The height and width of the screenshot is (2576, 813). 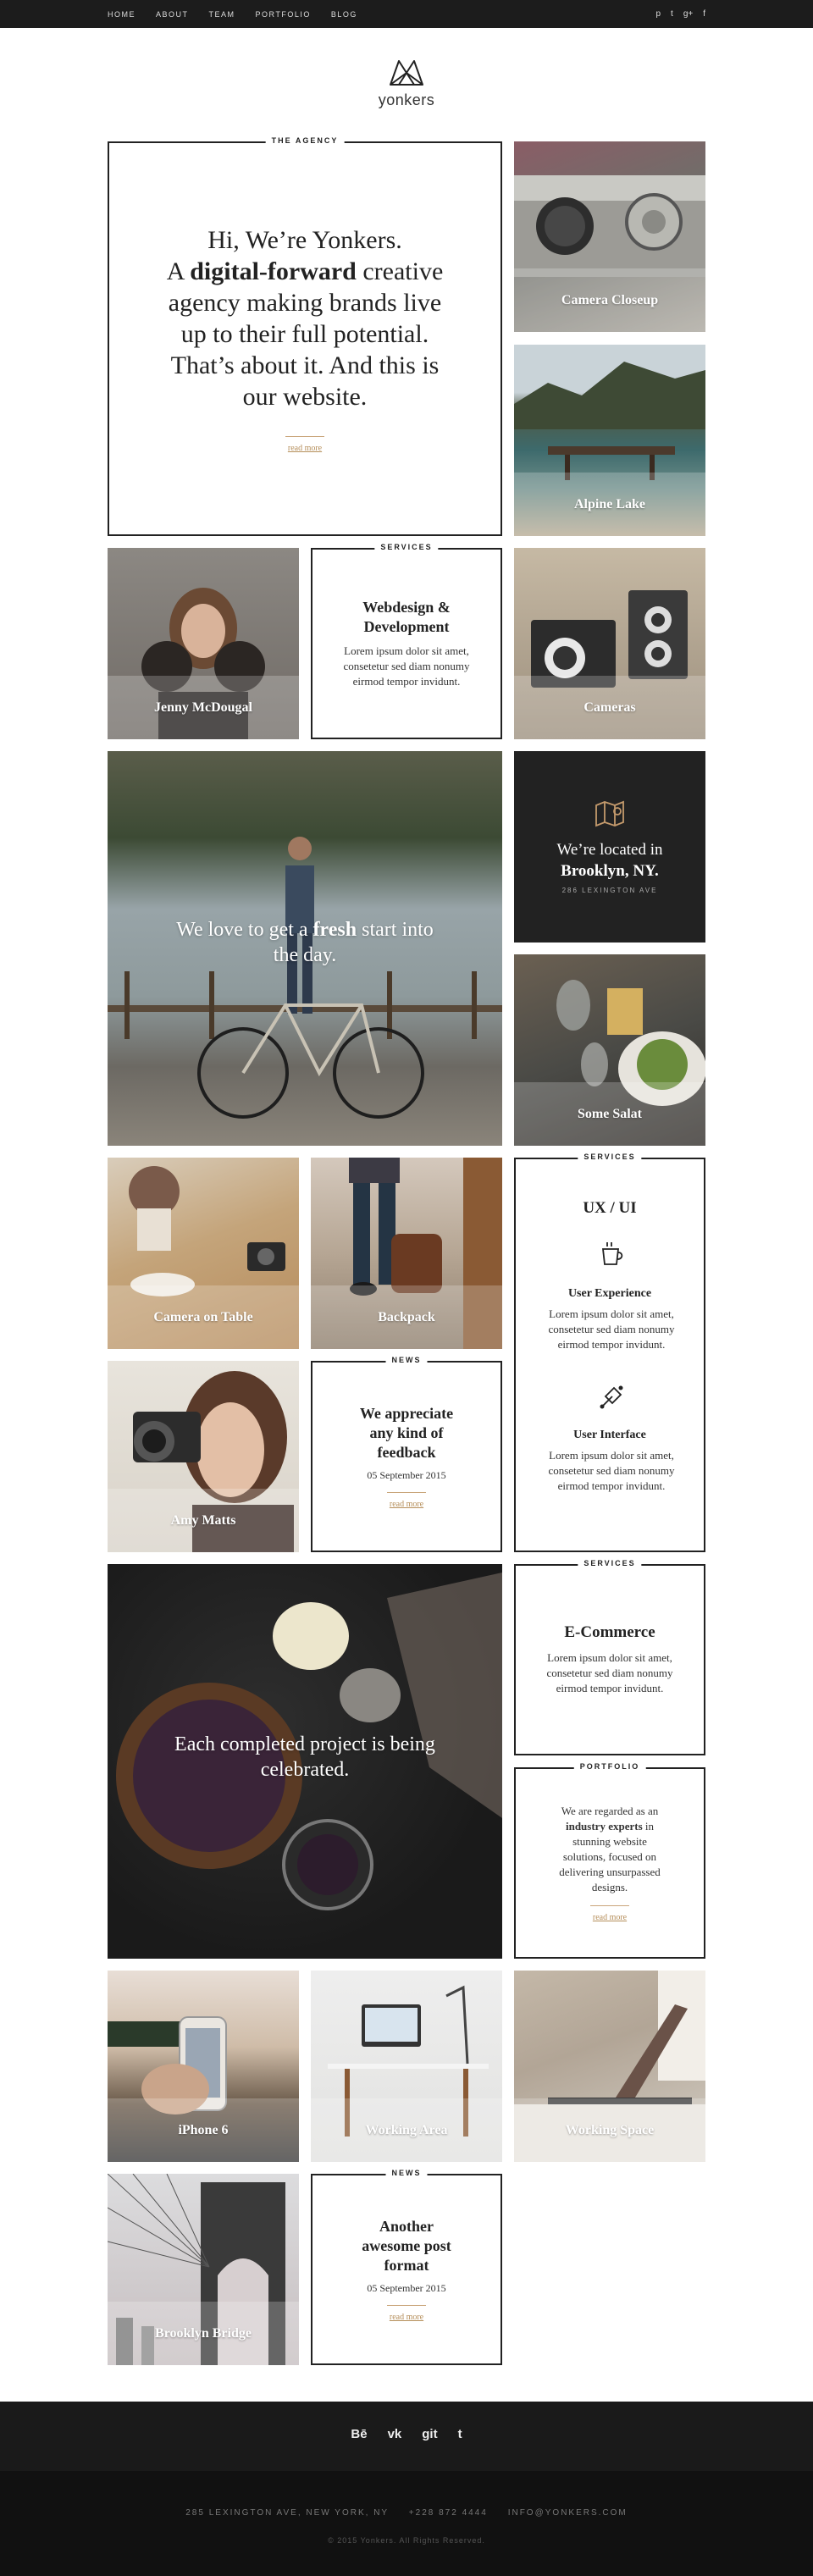 I want to click on tile-brooklyn-bridge: Brooklyn Bridge, so click(x=203, y=2269).